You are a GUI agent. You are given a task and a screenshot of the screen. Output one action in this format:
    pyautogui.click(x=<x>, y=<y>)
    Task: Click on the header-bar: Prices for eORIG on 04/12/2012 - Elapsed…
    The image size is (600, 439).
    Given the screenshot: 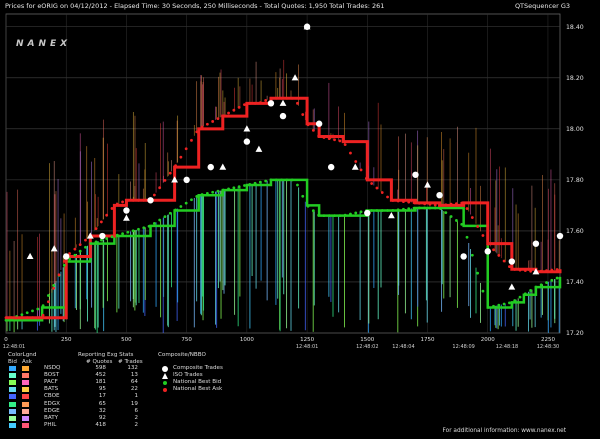 What is the action you would take?
    pyautogui.click(x=300, y=6)
    